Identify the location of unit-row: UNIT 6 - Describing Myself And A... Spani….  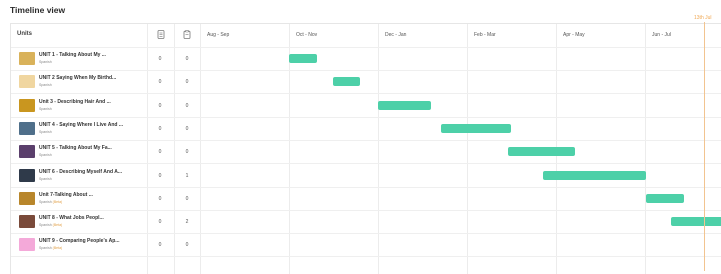
(366, 176).